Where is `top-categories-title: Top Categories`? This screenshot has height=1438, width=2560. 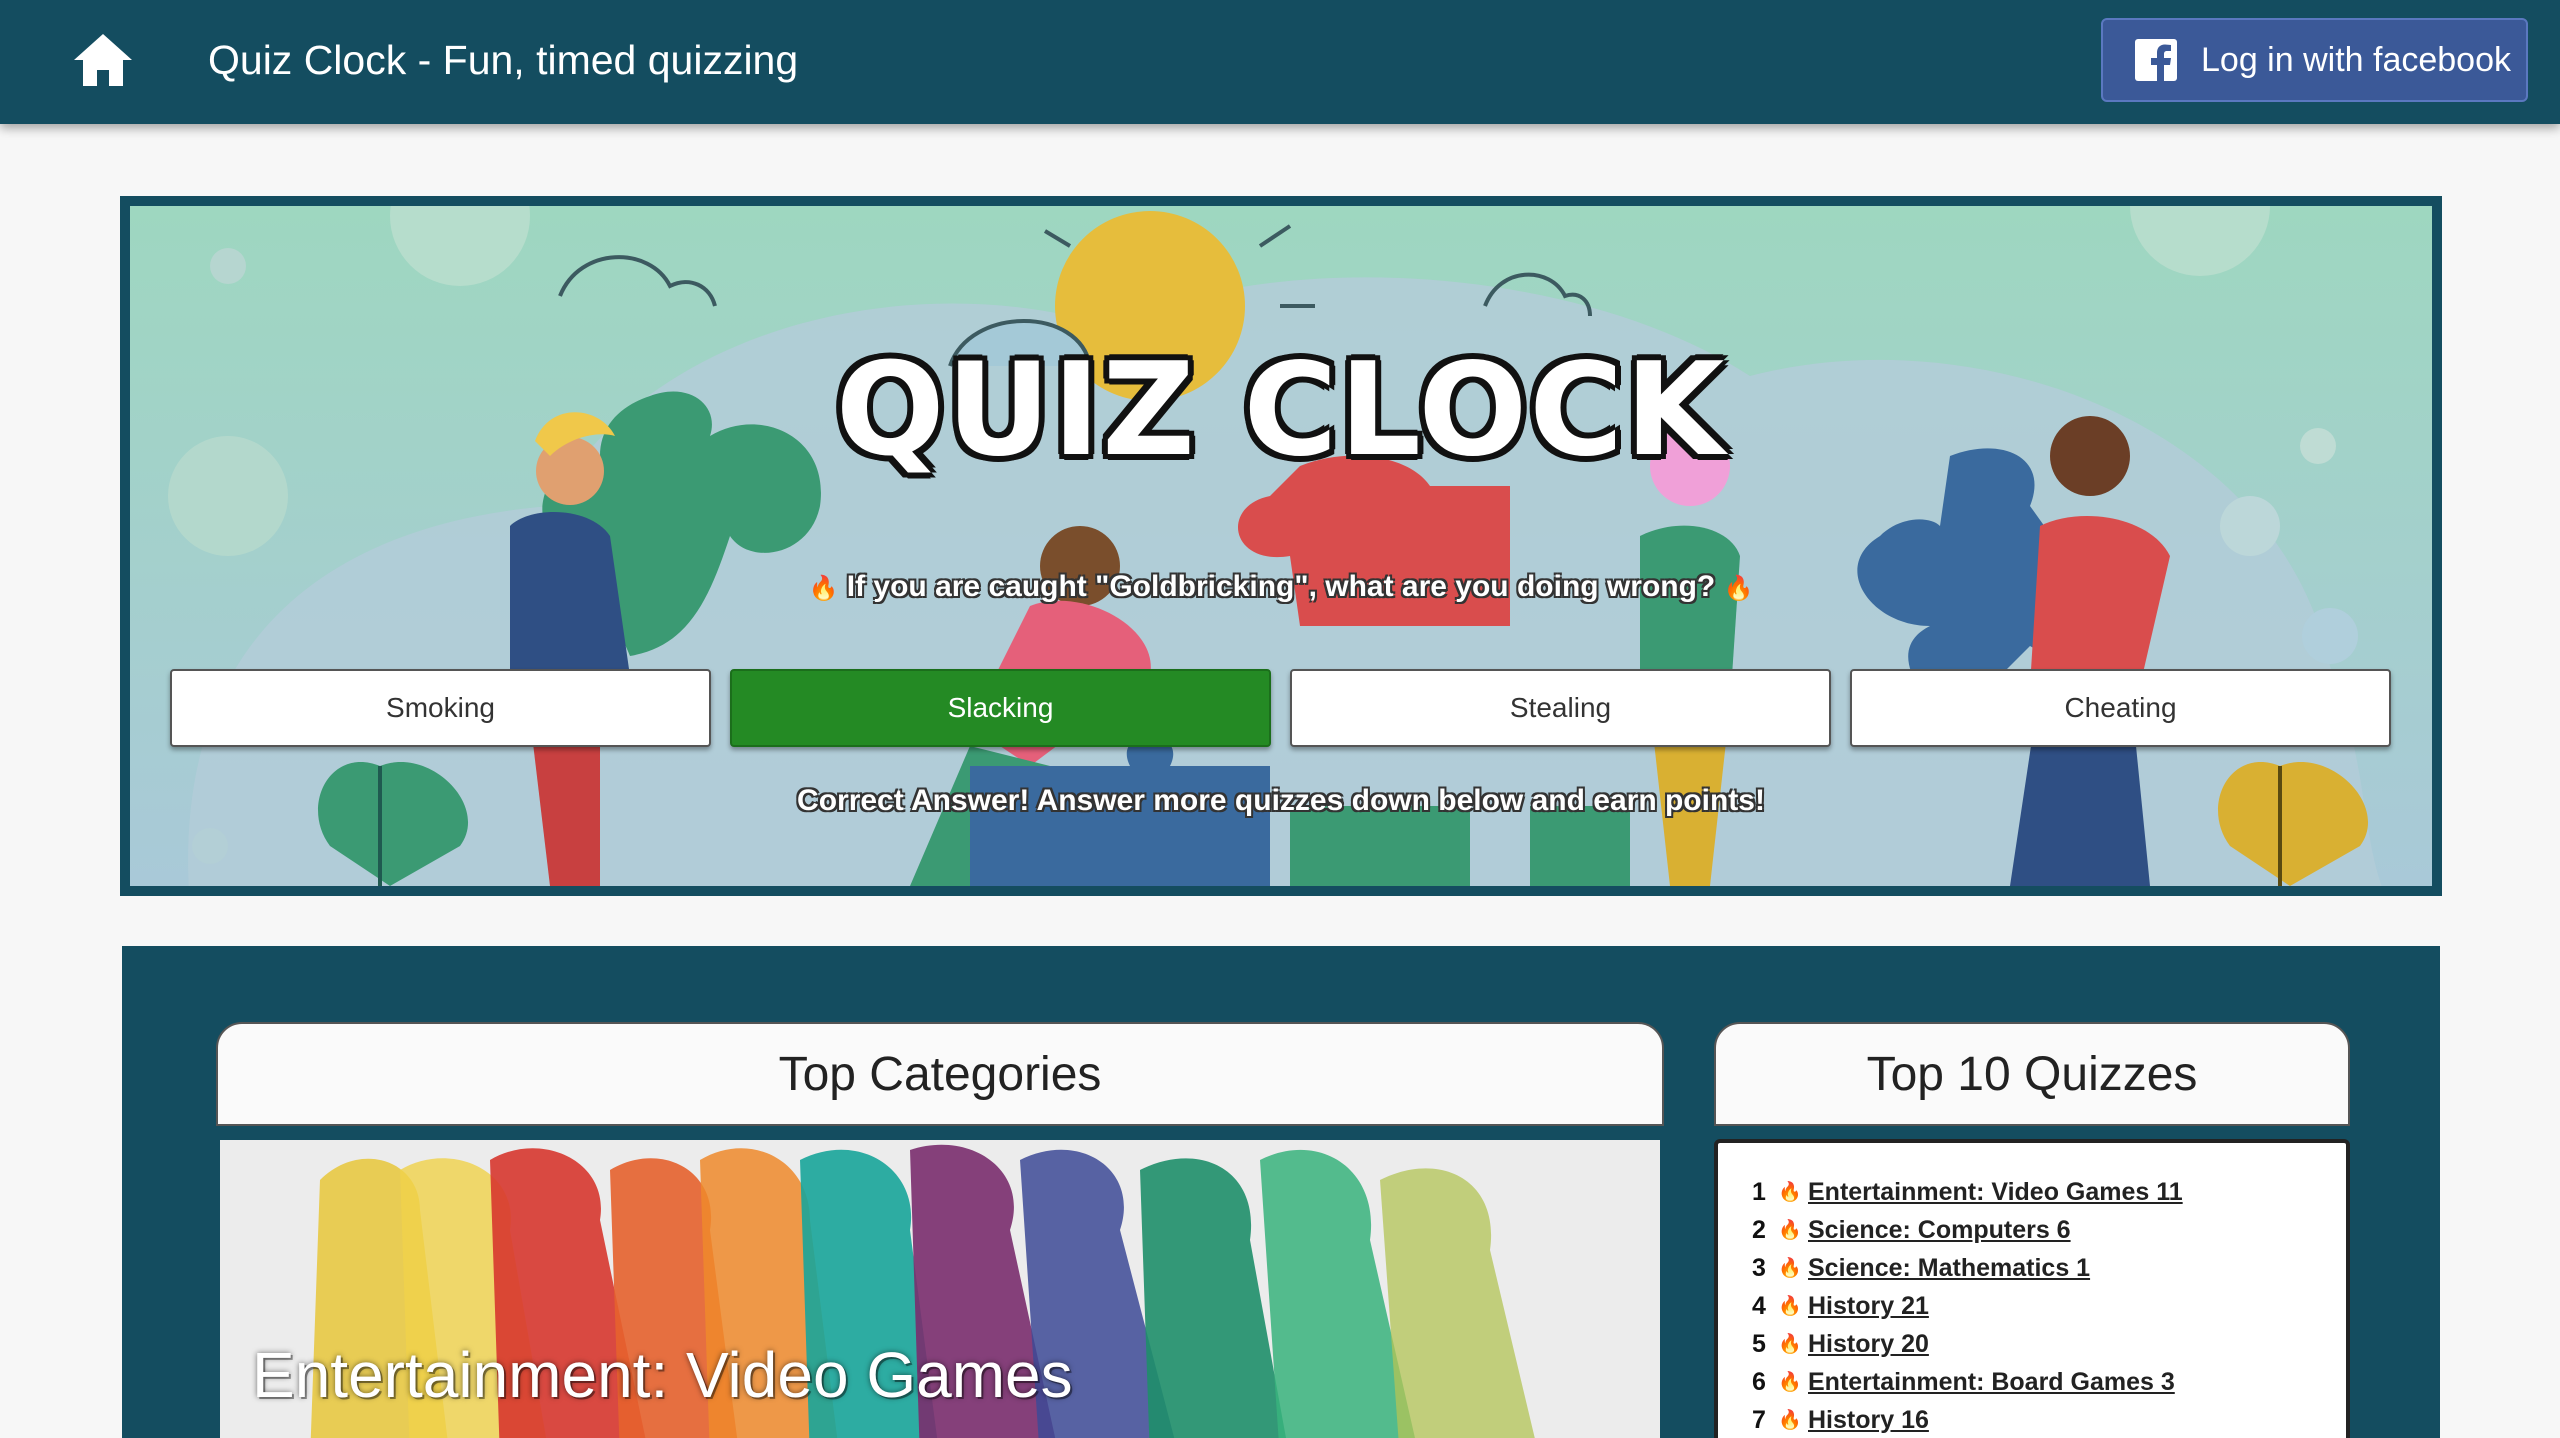
top-categories-title: Top Categories is located at coordinates (940, 1074).